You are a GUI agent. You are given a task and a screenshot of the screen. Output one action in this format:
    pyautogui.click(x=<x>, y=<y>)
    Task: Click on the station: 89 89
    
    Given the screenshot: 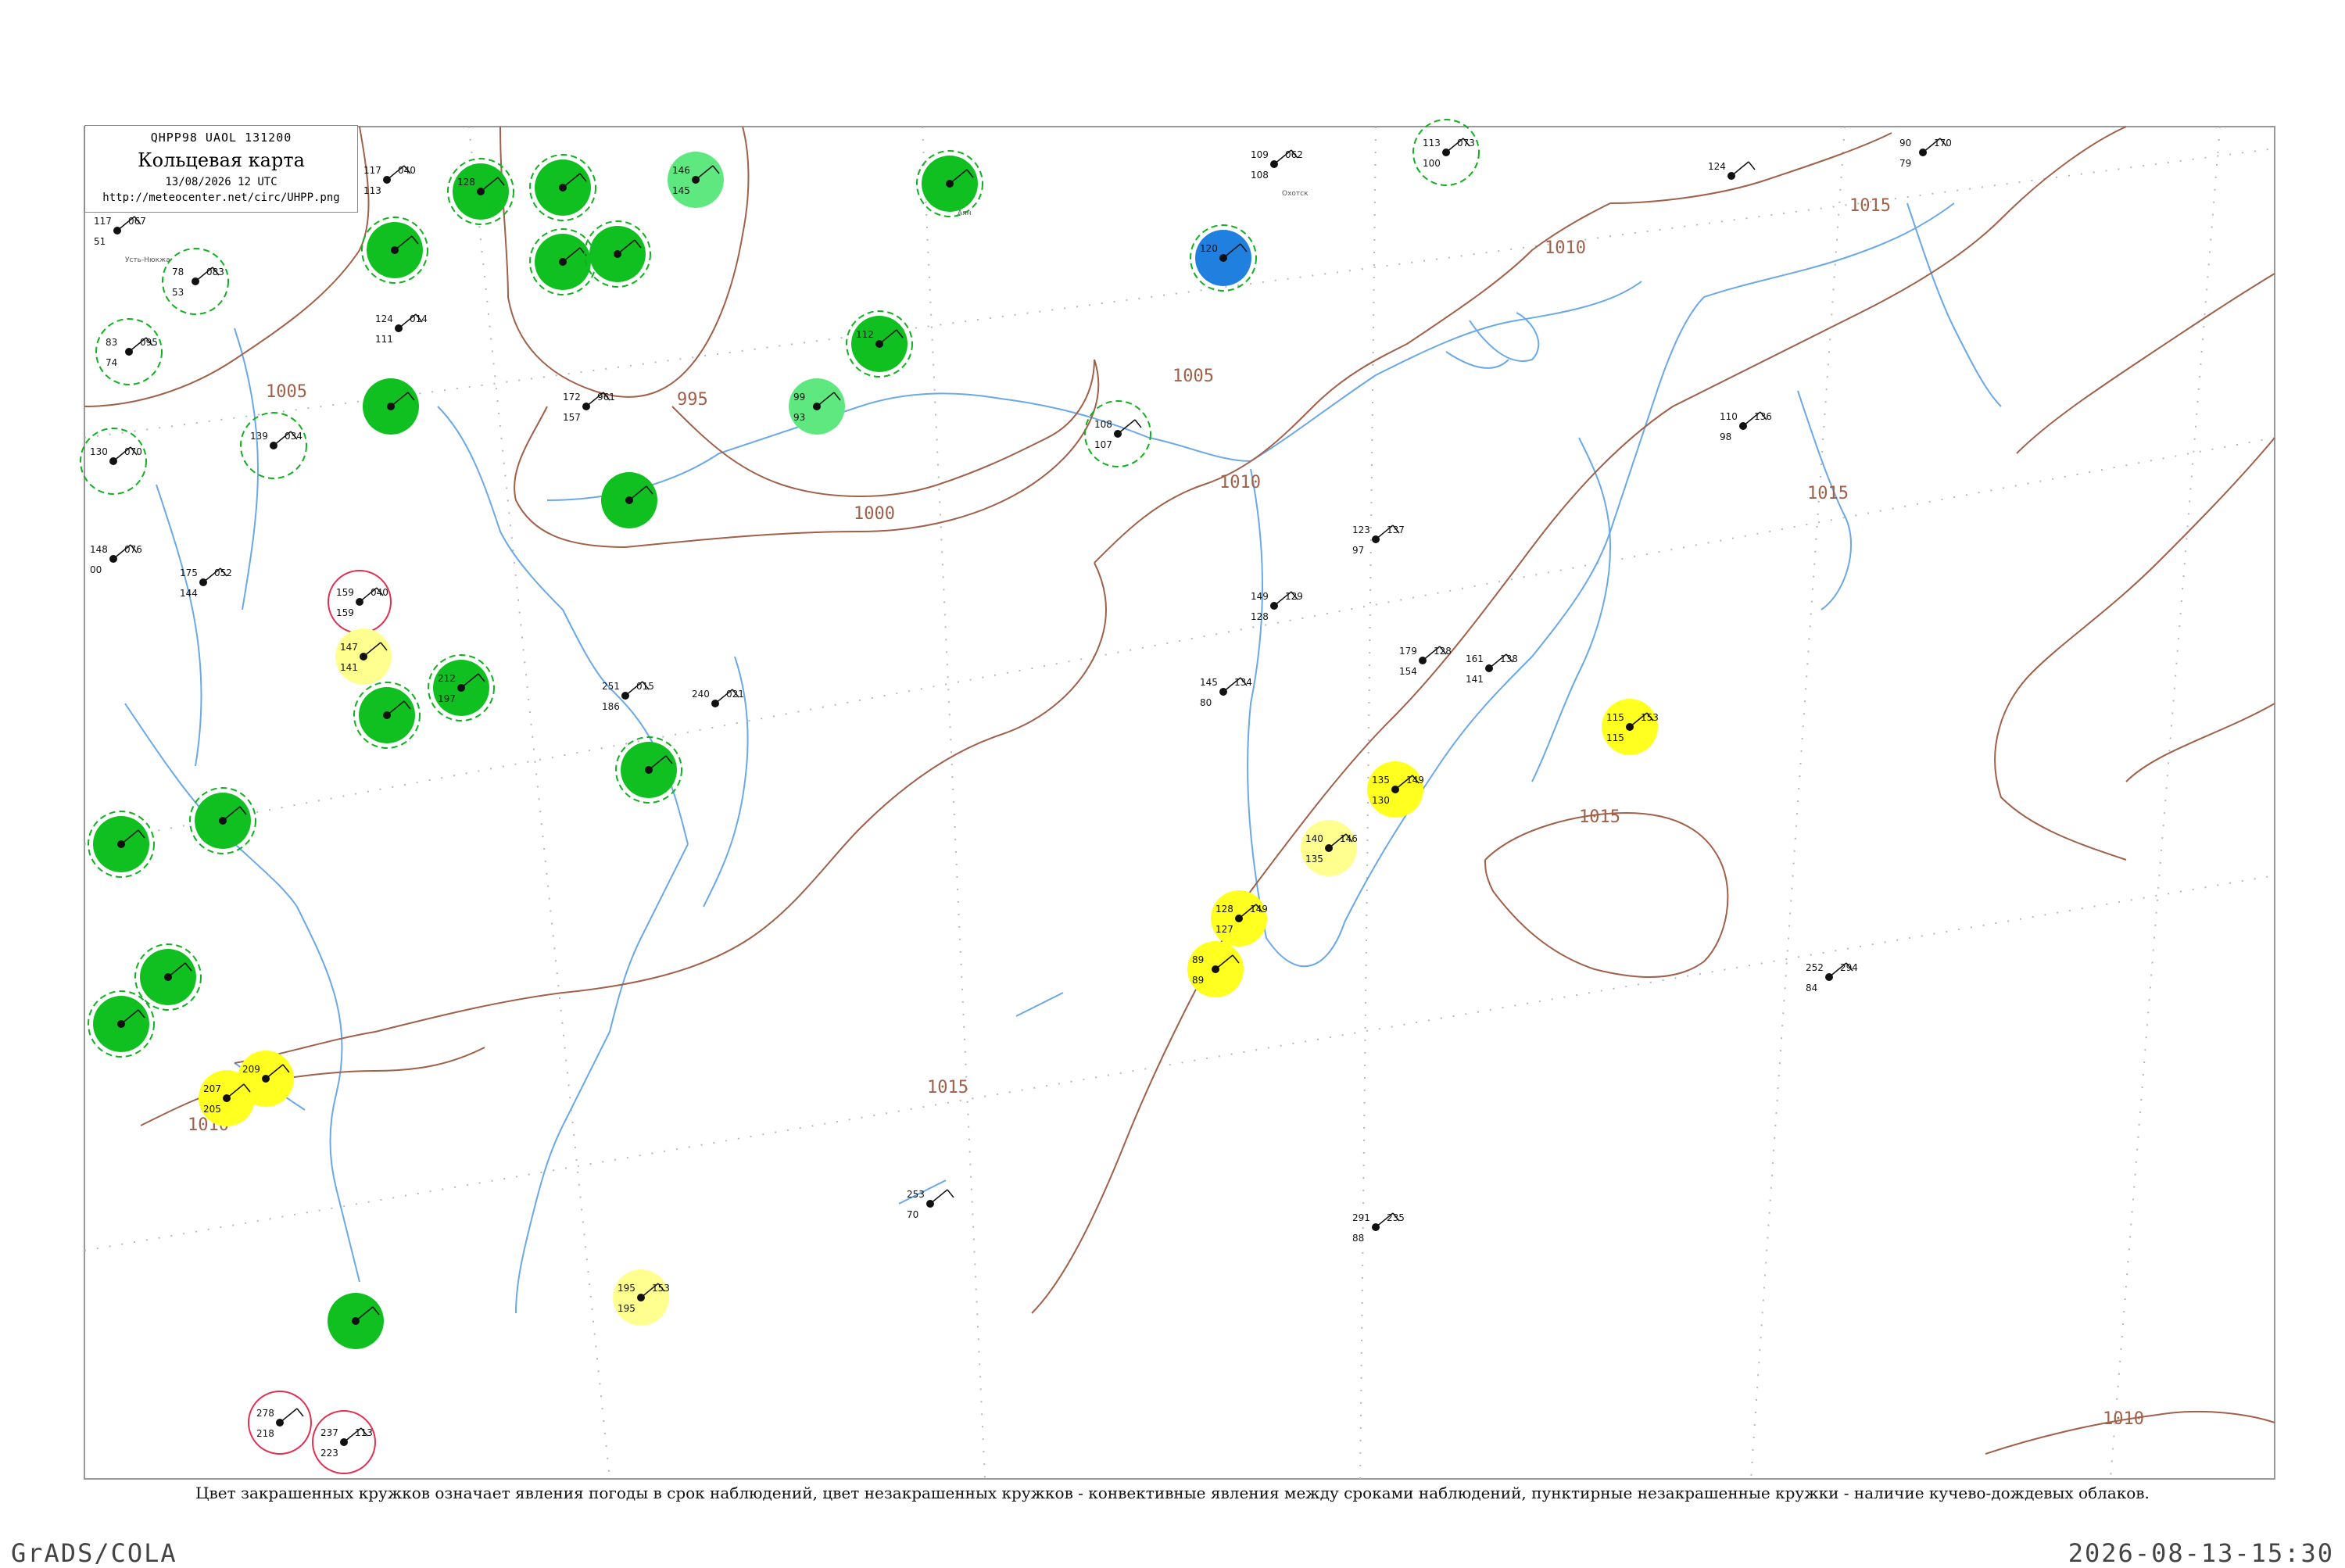 What is the action you would take?
    pyautogui.click(x=1215, y=969)
    